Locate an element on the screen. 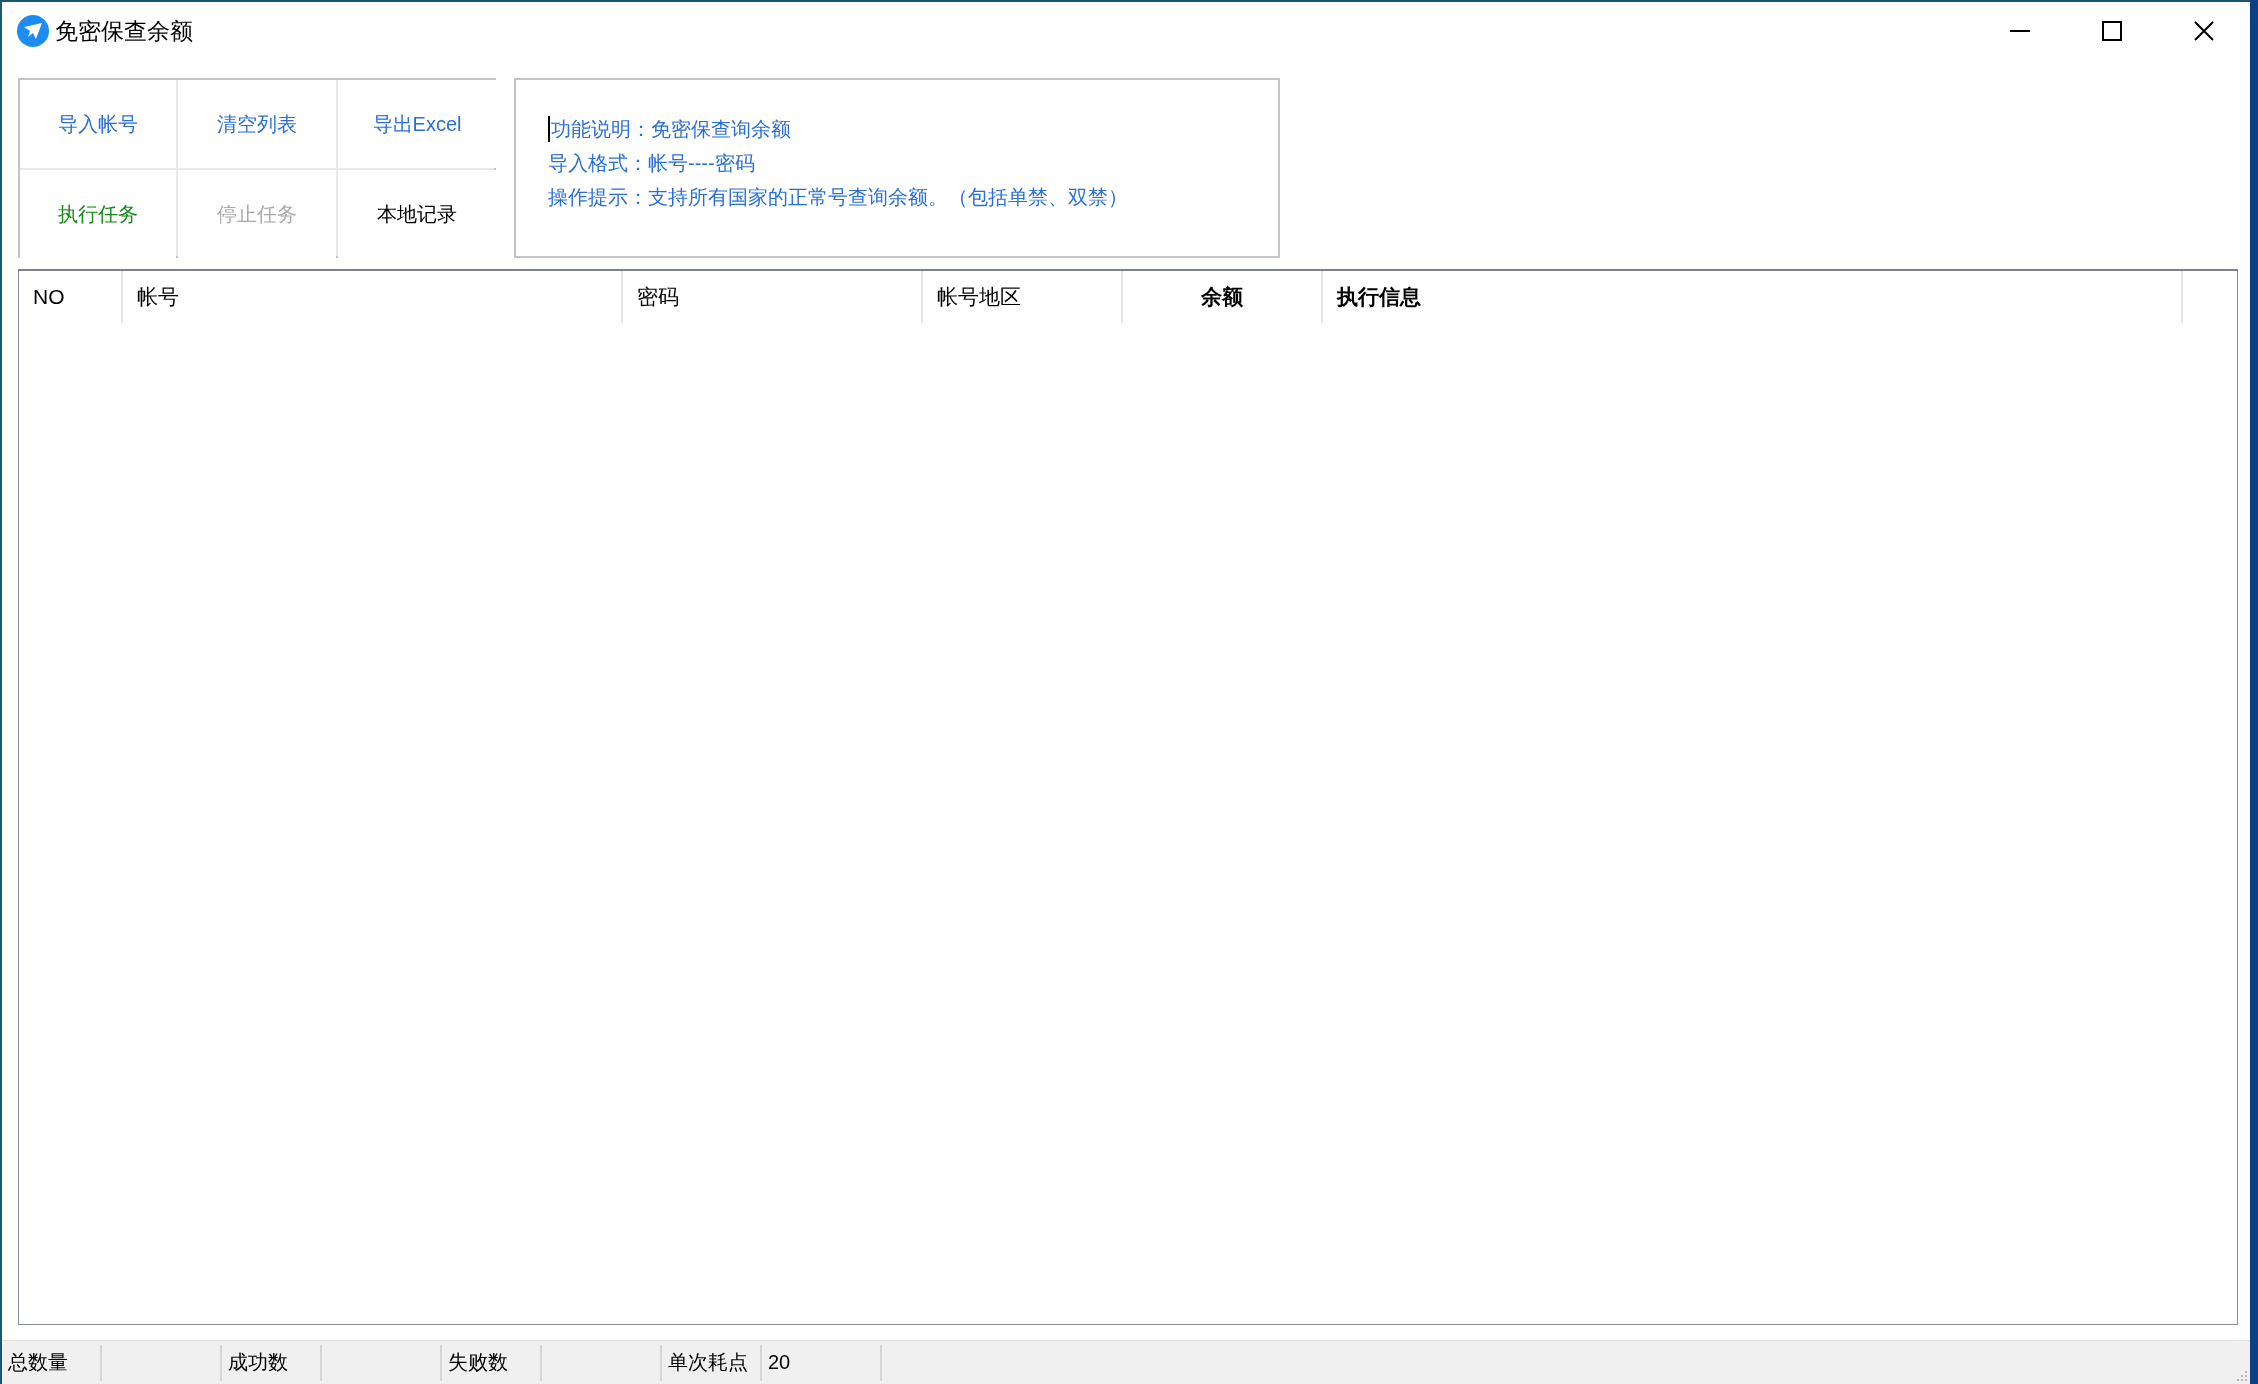  description-line: 操作提示：支持所有国家的正常号查询余额。（包括单禁、双禁） is located at coordinates (838, 197).